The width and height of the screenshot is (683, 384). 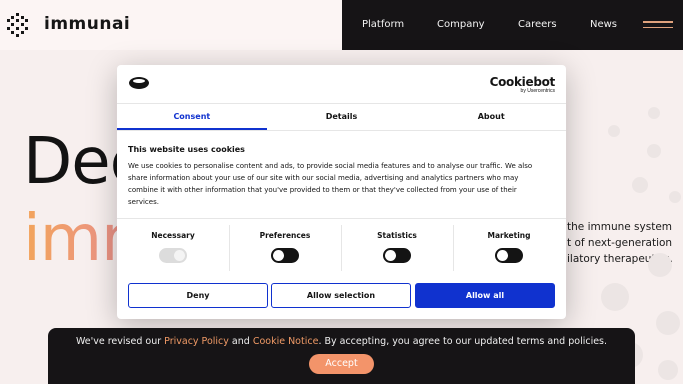 I want to click on tab-details: Details, so click(x=342, y=117).